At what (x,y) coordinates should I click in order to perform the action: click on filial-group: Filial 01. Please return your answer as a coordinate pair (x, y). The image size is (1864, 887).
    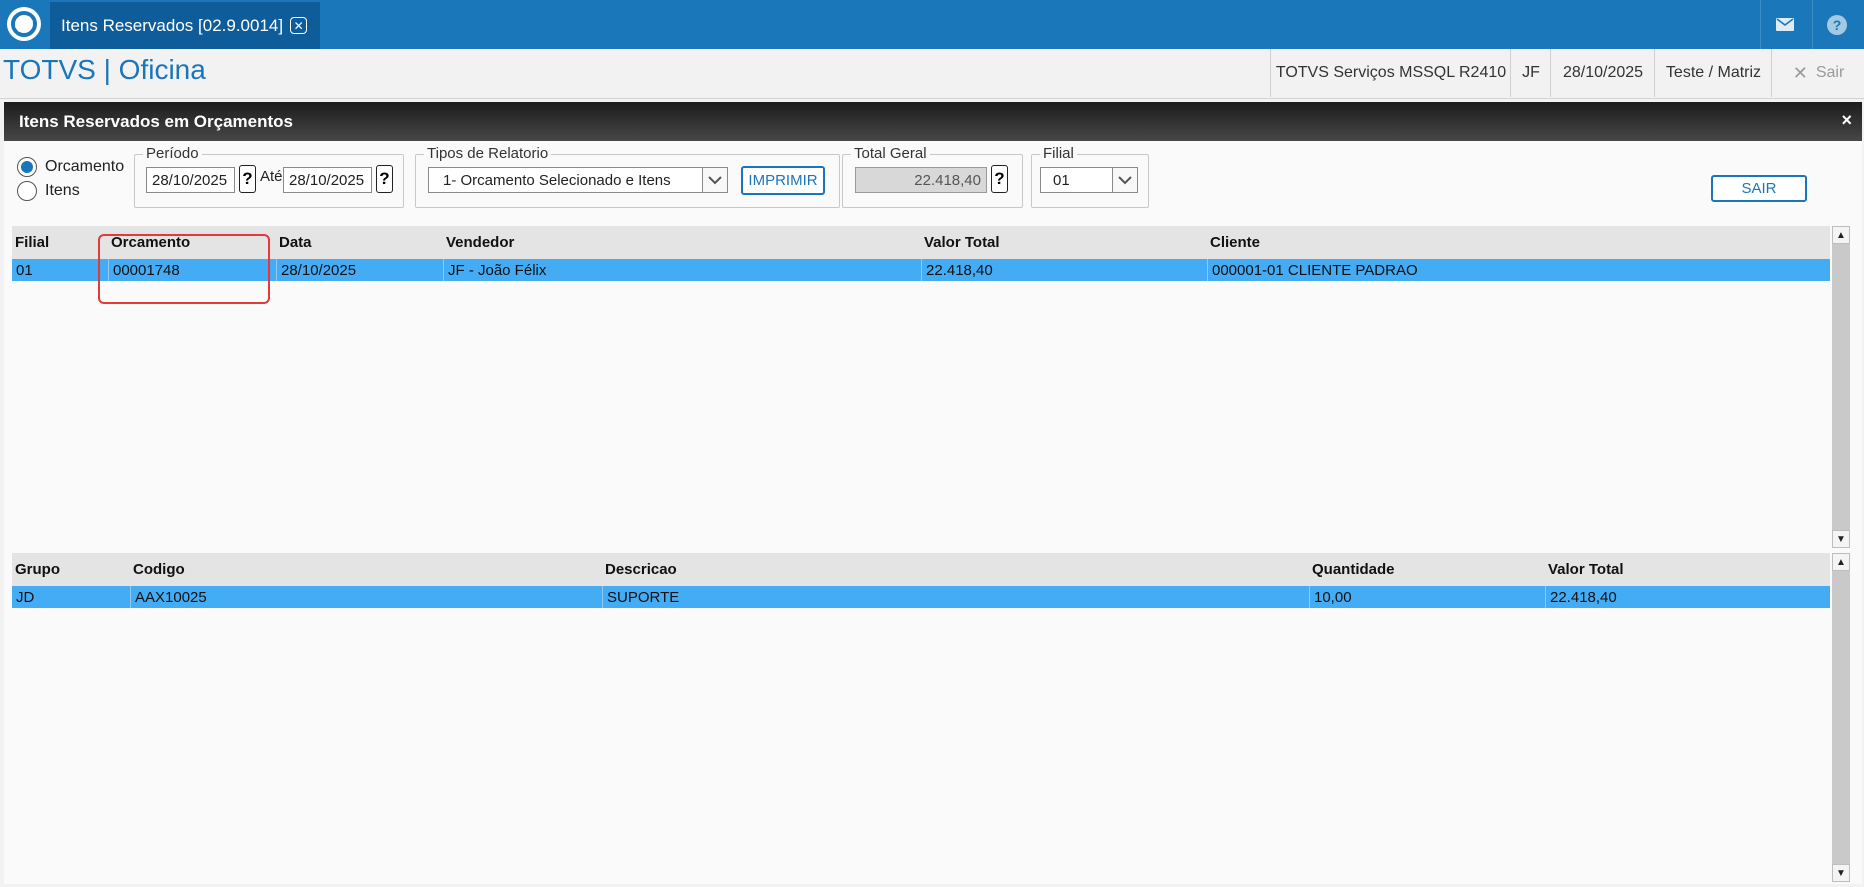
    Looking at the image, I should click on (1090, 176).